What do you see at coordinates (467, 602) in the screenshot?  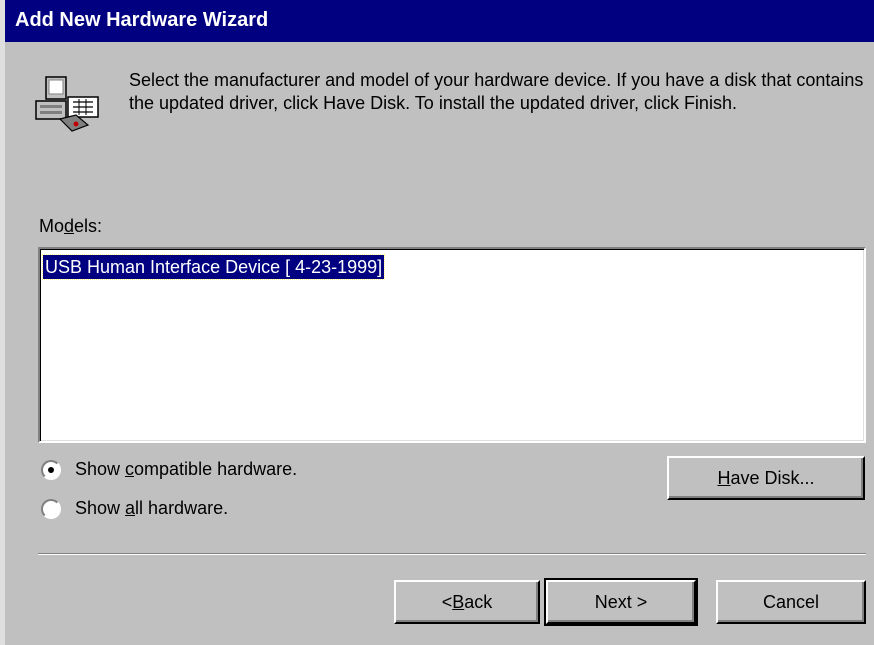 I see `back-button: < Back` at bounding box center [467, 602].